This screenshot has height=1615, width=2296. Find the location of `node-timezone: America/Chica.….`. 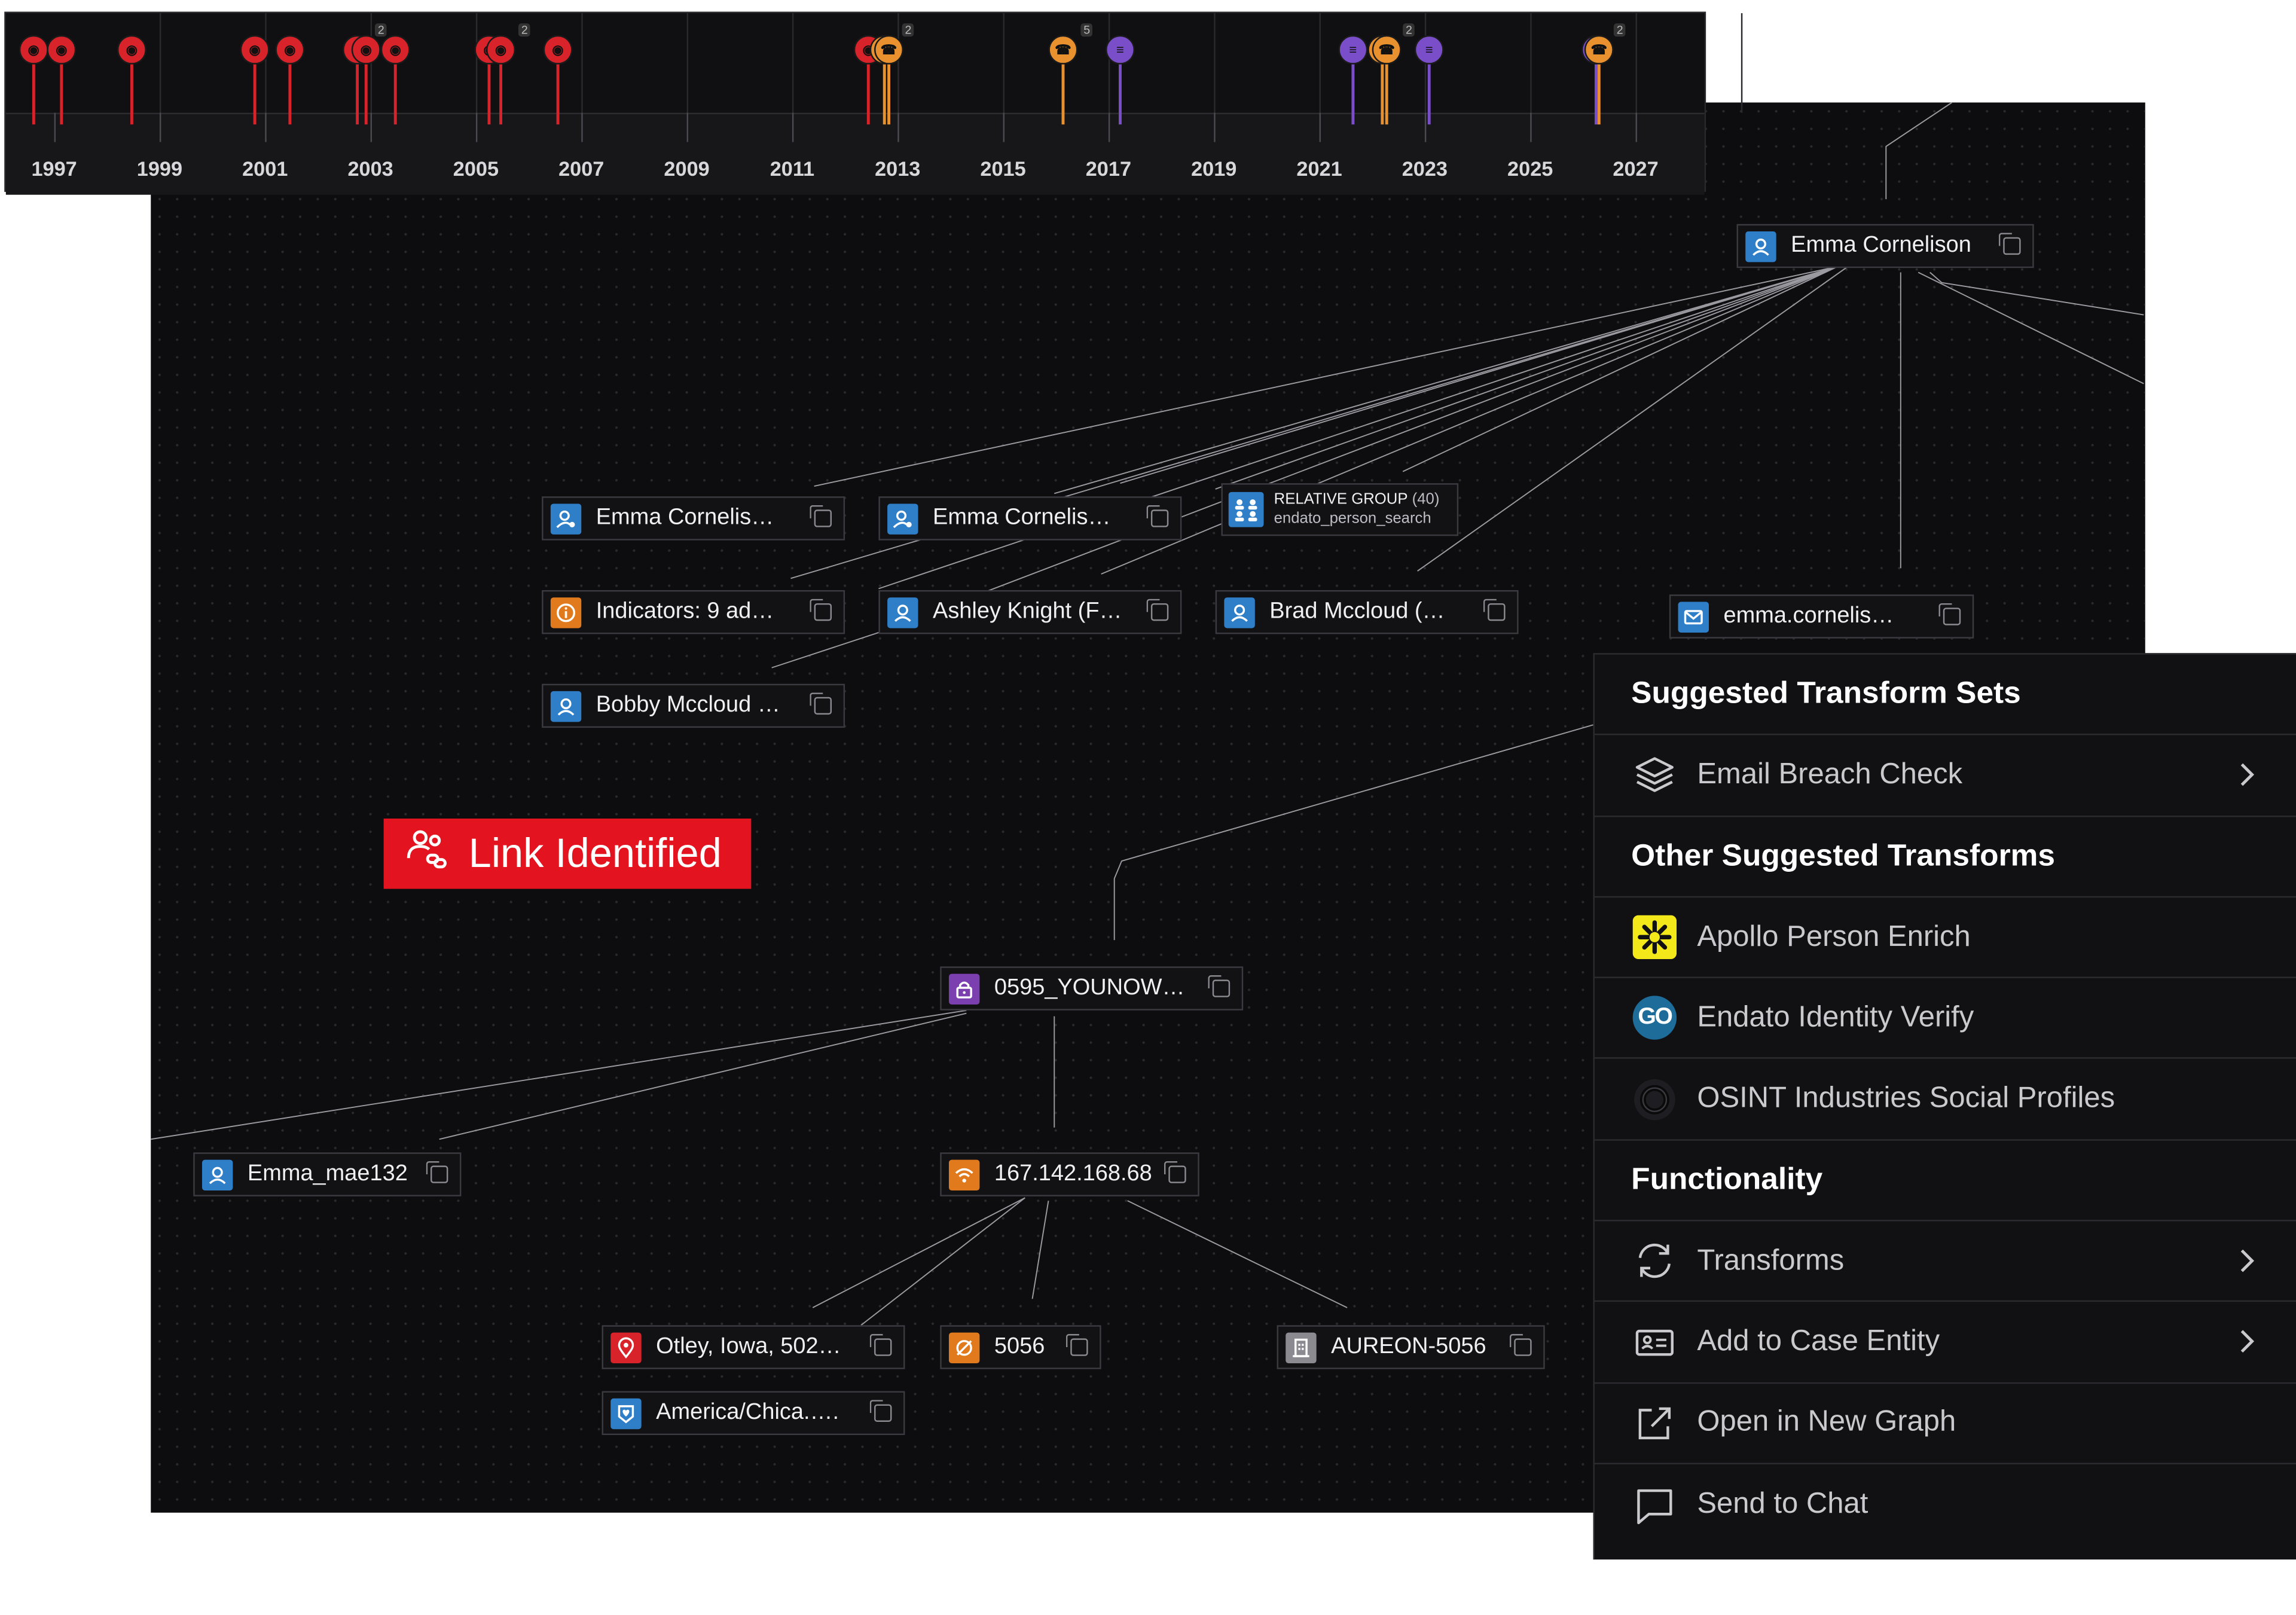

node-timezone: America/Chica.…. is located at coordinates (753, 1413).